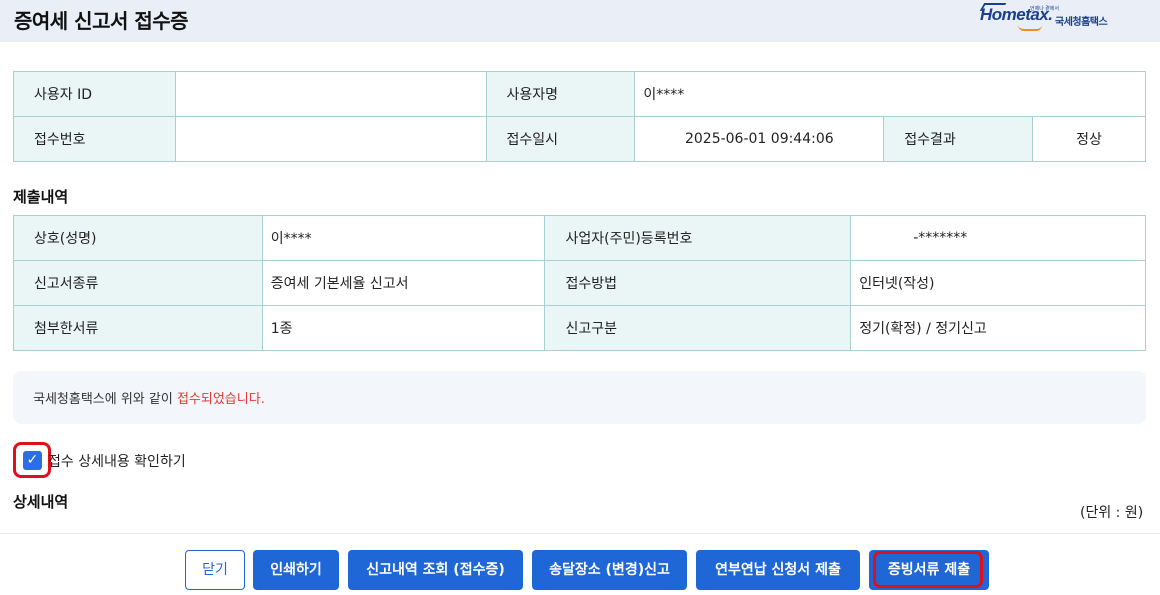  Describe the element at coordinates (138, 238) in the screenshot. I see `business-name-label: 상호(성명)` at that location.